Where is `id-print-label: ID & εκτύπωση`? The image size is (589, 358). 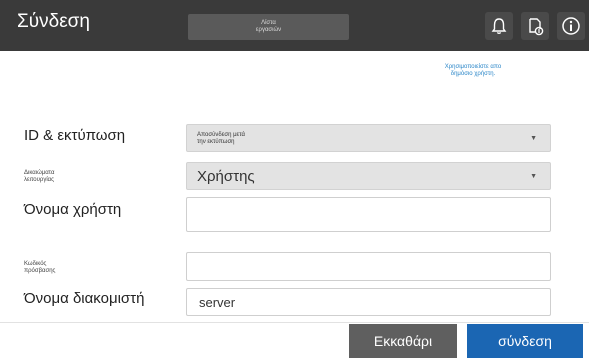 id-print-label: ID & εκτύπωση is located at coordinates (75, 135).